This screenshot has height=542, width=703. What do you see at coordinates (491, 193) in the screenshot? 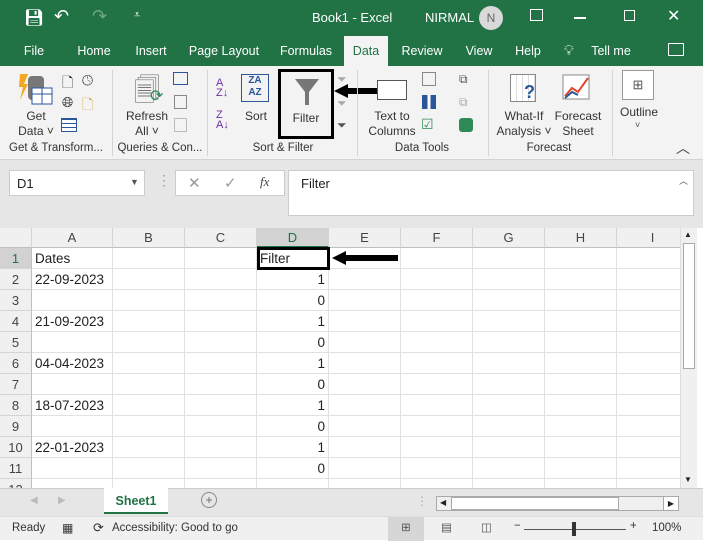
I see `formula-input: Filter ︿` at bounding box center [491, 193].